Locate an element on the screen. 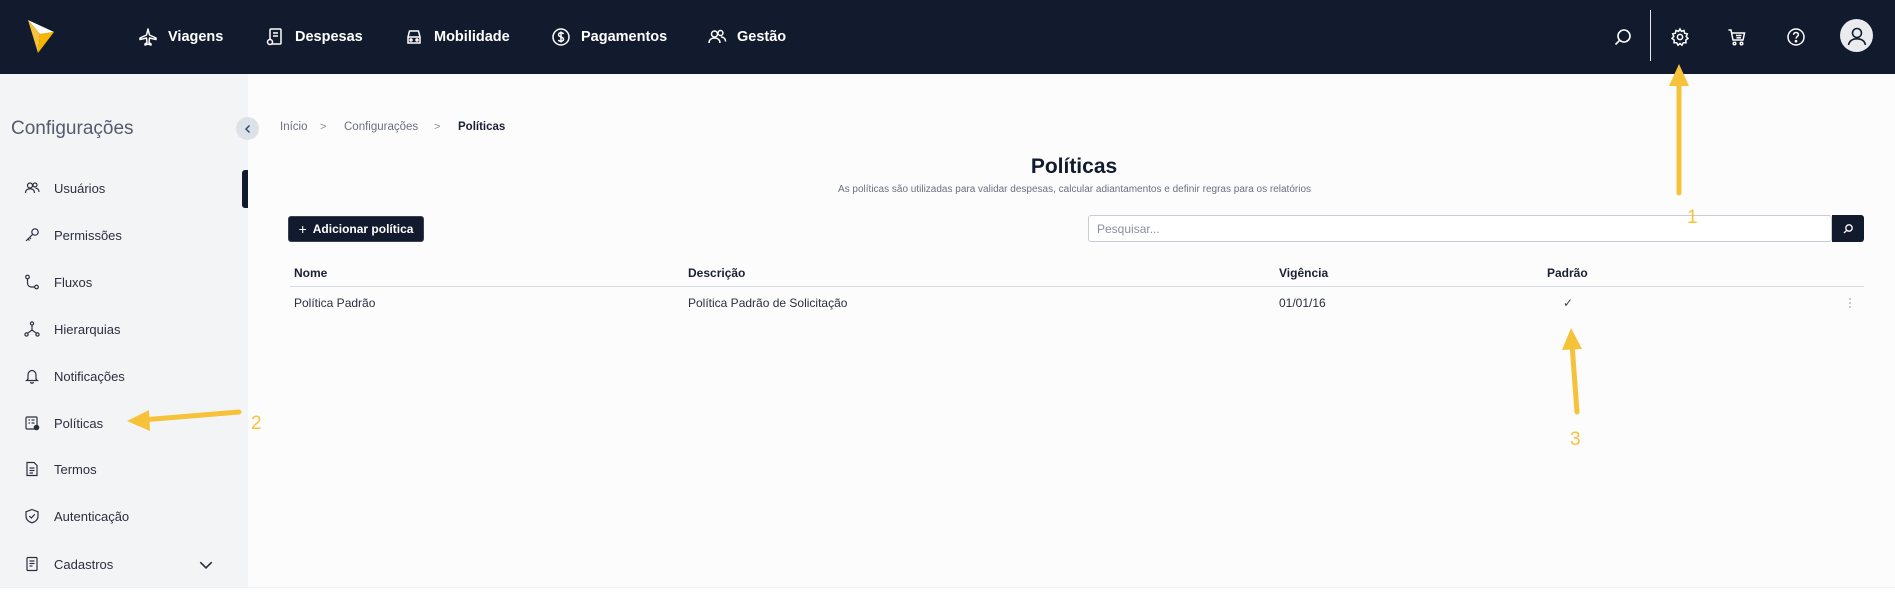  breadcrumb-politicas: Políticas is located at coordinates (482, 127).